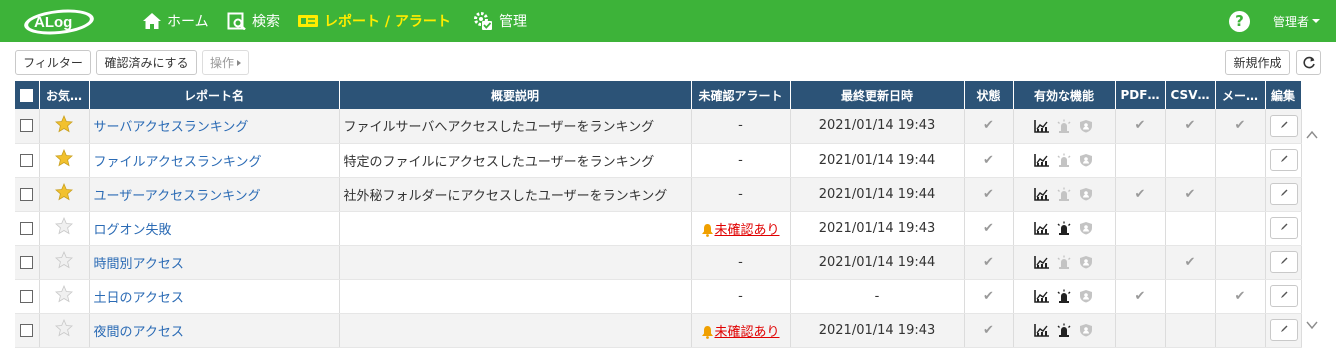 This screenshot has width=1336, height=364. What do you see at coordinates (139, 298) in the screenshot?
I see `report-name-link: 土日のアクセス` at bounding box center [139, 298].